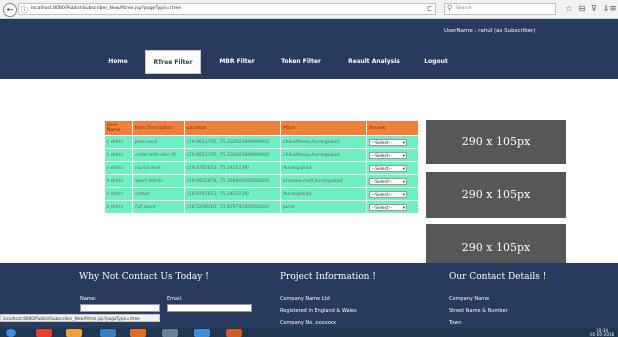 This screenshot has height=337, width=618. What do you see at coordinates (569, 9) in the screenshot?
I see `bookmark-star-icon: ☆` at bounding box center [569, 9].